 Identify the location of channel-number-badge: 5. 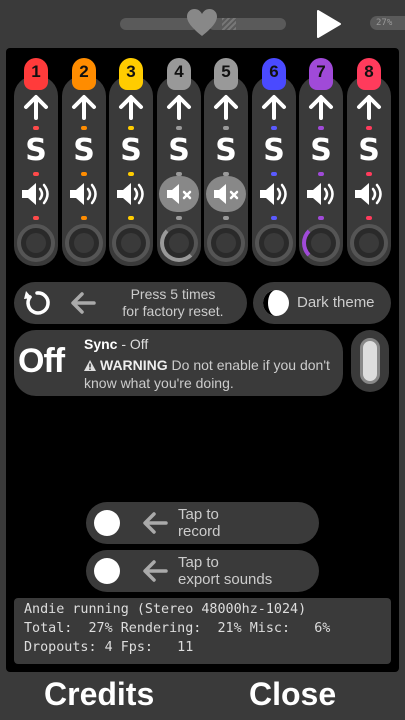
(226, 74).